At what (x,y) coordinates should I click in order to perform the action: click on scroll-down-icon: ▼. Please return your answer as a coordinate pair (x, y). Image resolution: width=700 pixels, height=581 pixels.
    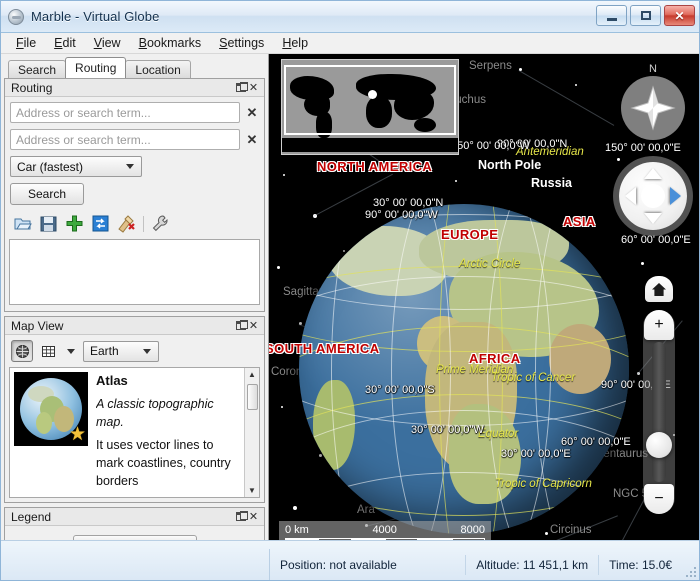
    Looking at the image, I should click on (252, 490).